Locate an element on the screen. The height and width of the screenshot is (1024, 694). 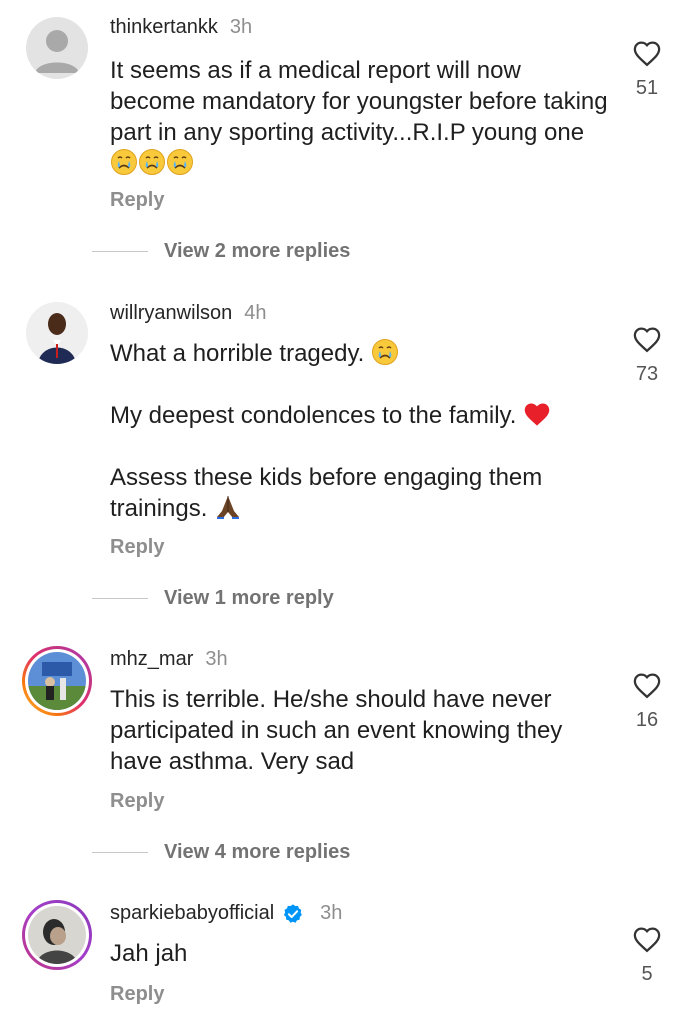
like-button: 5 is located at coordinates (647, 955).